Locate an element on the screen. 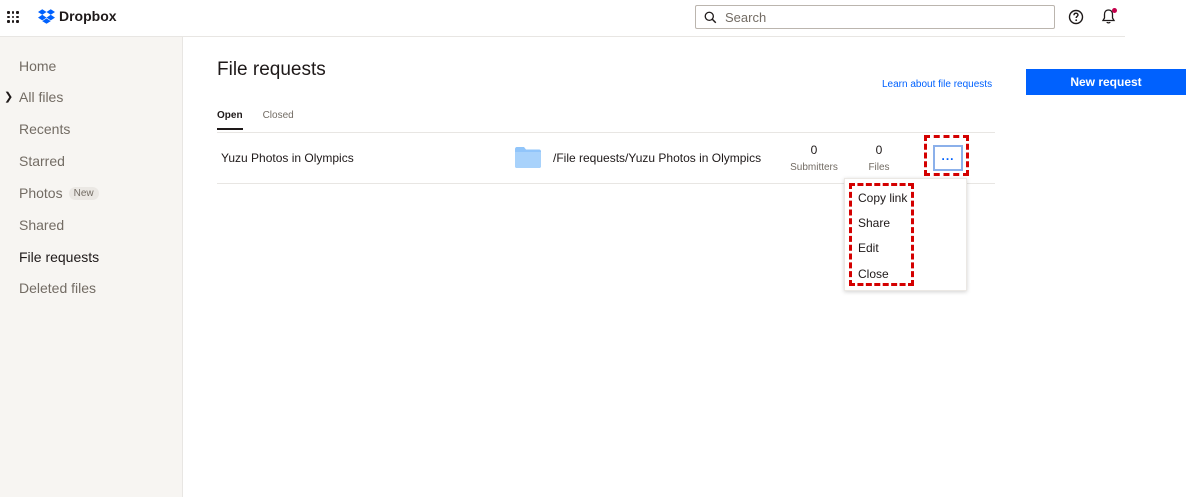 This screenshot has height=497, width=1200. sidebar-item-deleted-files: Deleted files is located at coordinates (57, 288).